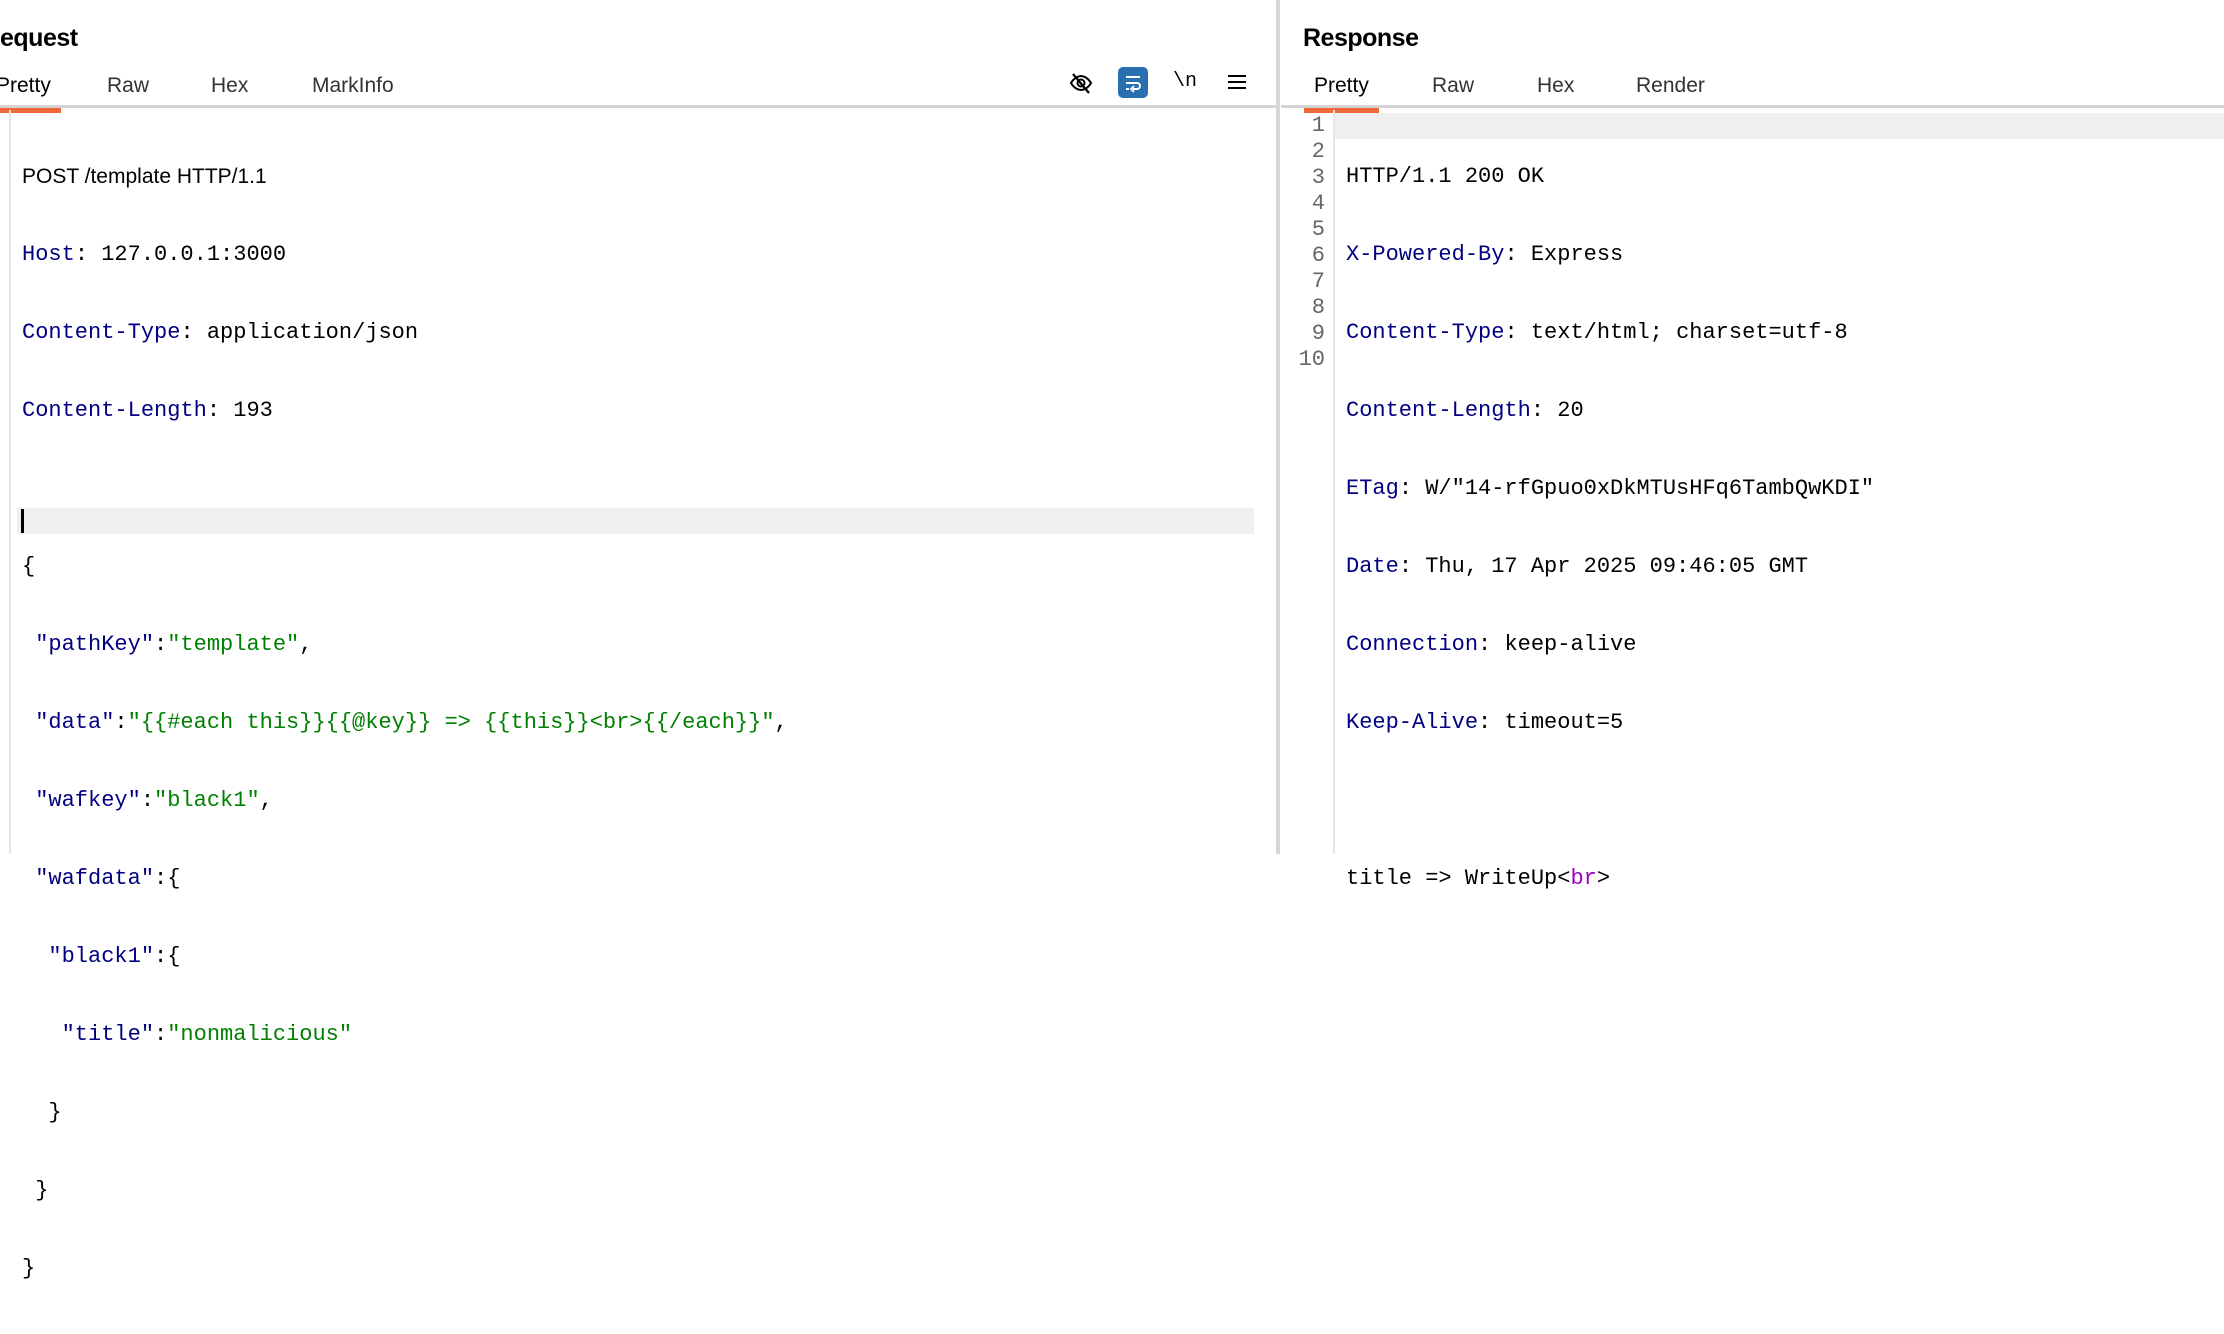 This screenshot has width=2224, height=1334. Describe the element at coordinates (29, 1268) in the screenshot. I see `brace: }` at that location.